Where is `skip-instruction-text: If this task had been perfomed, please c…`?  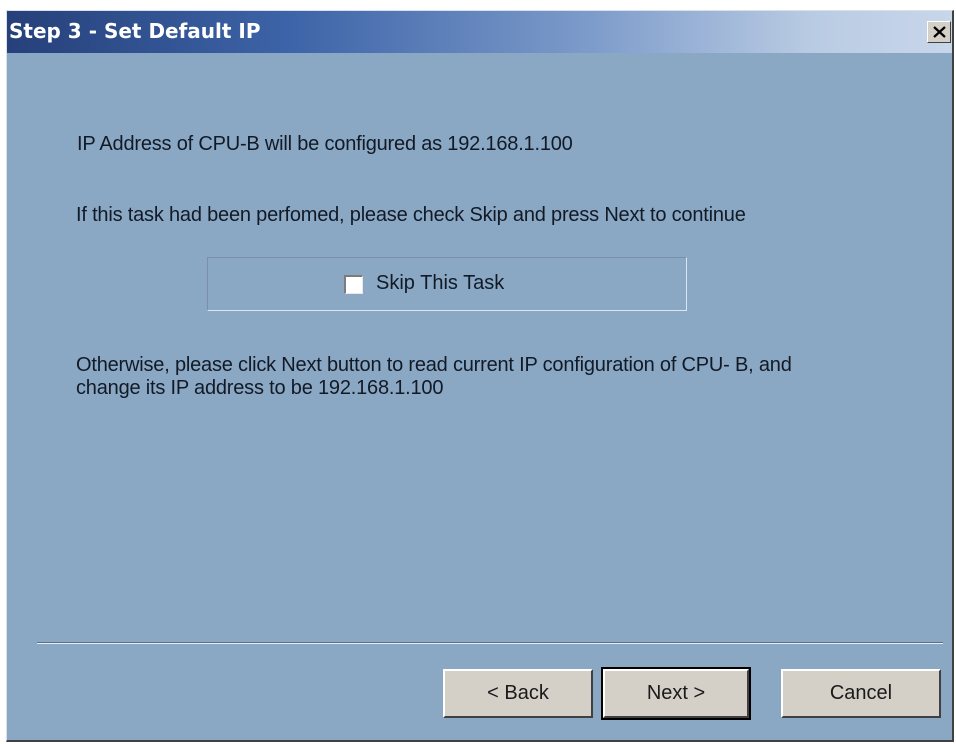
skip-instruction-text: If this task had been perfomed, please c… is located at coordinates (411, 215).